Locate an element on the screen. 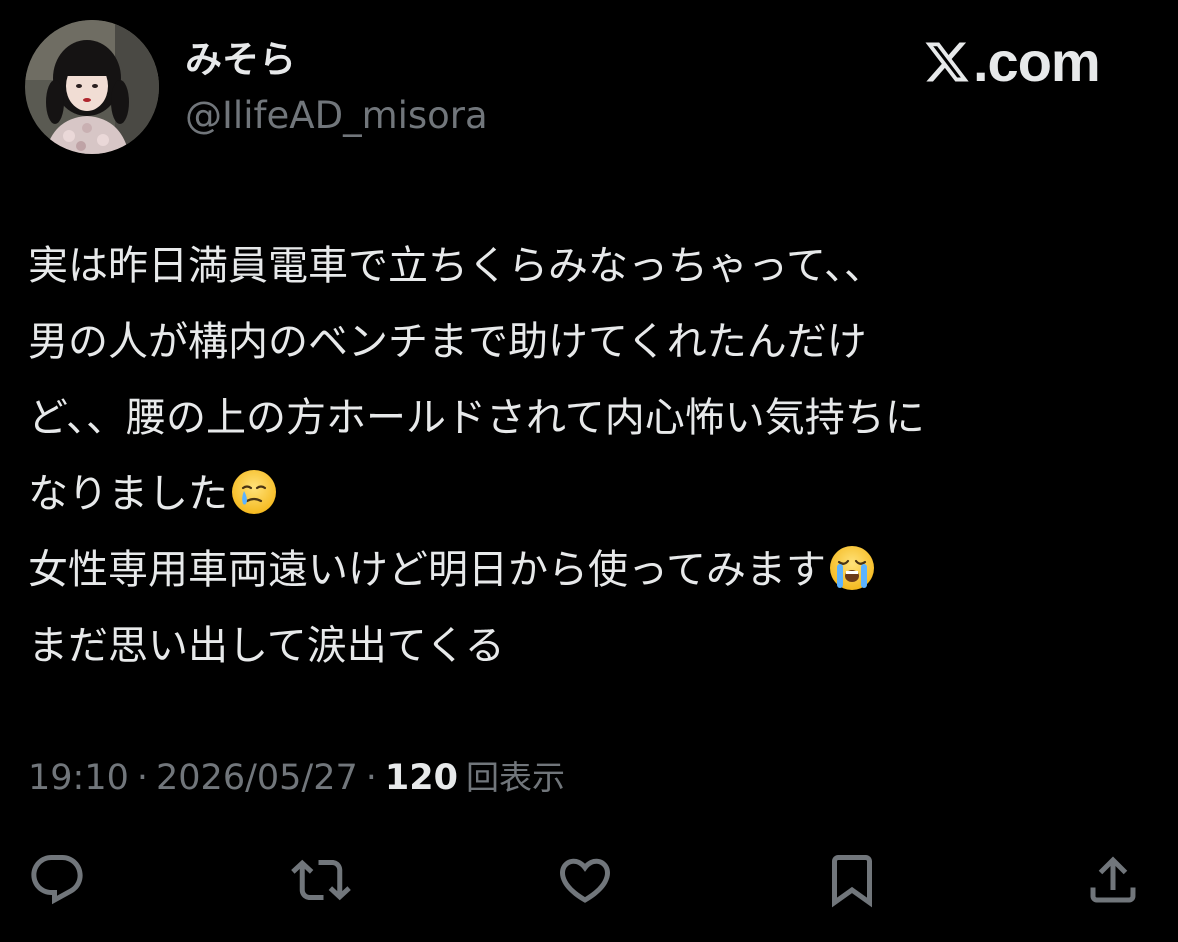 The width and height of the screenshot is (1178, 942). avatar is located at coordinates (92, 87).